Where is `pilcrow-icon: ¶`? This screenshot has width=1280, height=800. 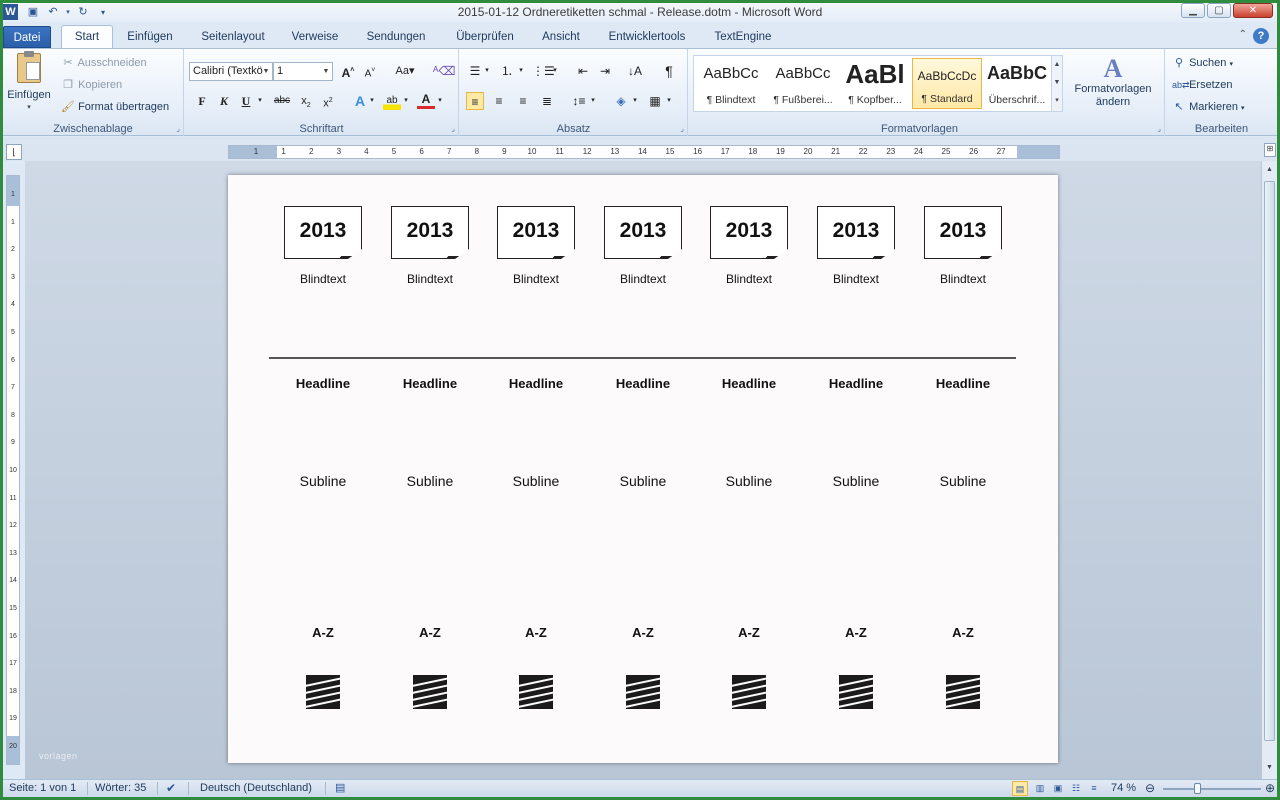
pilcrow-icon: ¶ is located at coordinates (669, 71).